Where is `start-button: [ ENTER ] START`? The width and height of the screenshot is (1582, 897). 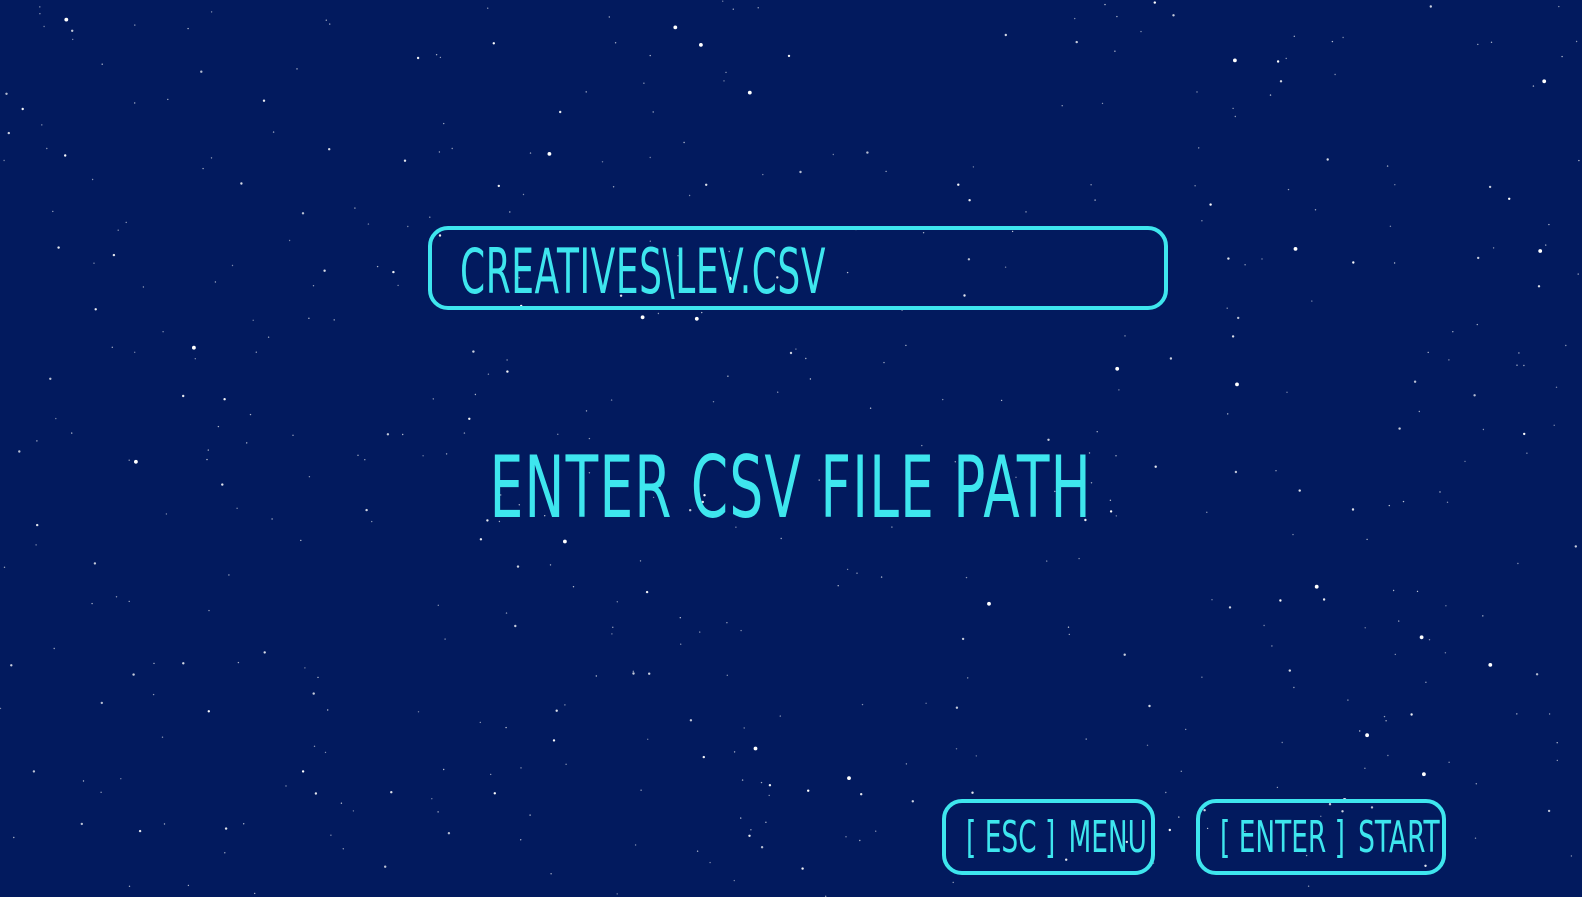
start-button: [ ENTER ] START is located at coordinates (1321, 837).